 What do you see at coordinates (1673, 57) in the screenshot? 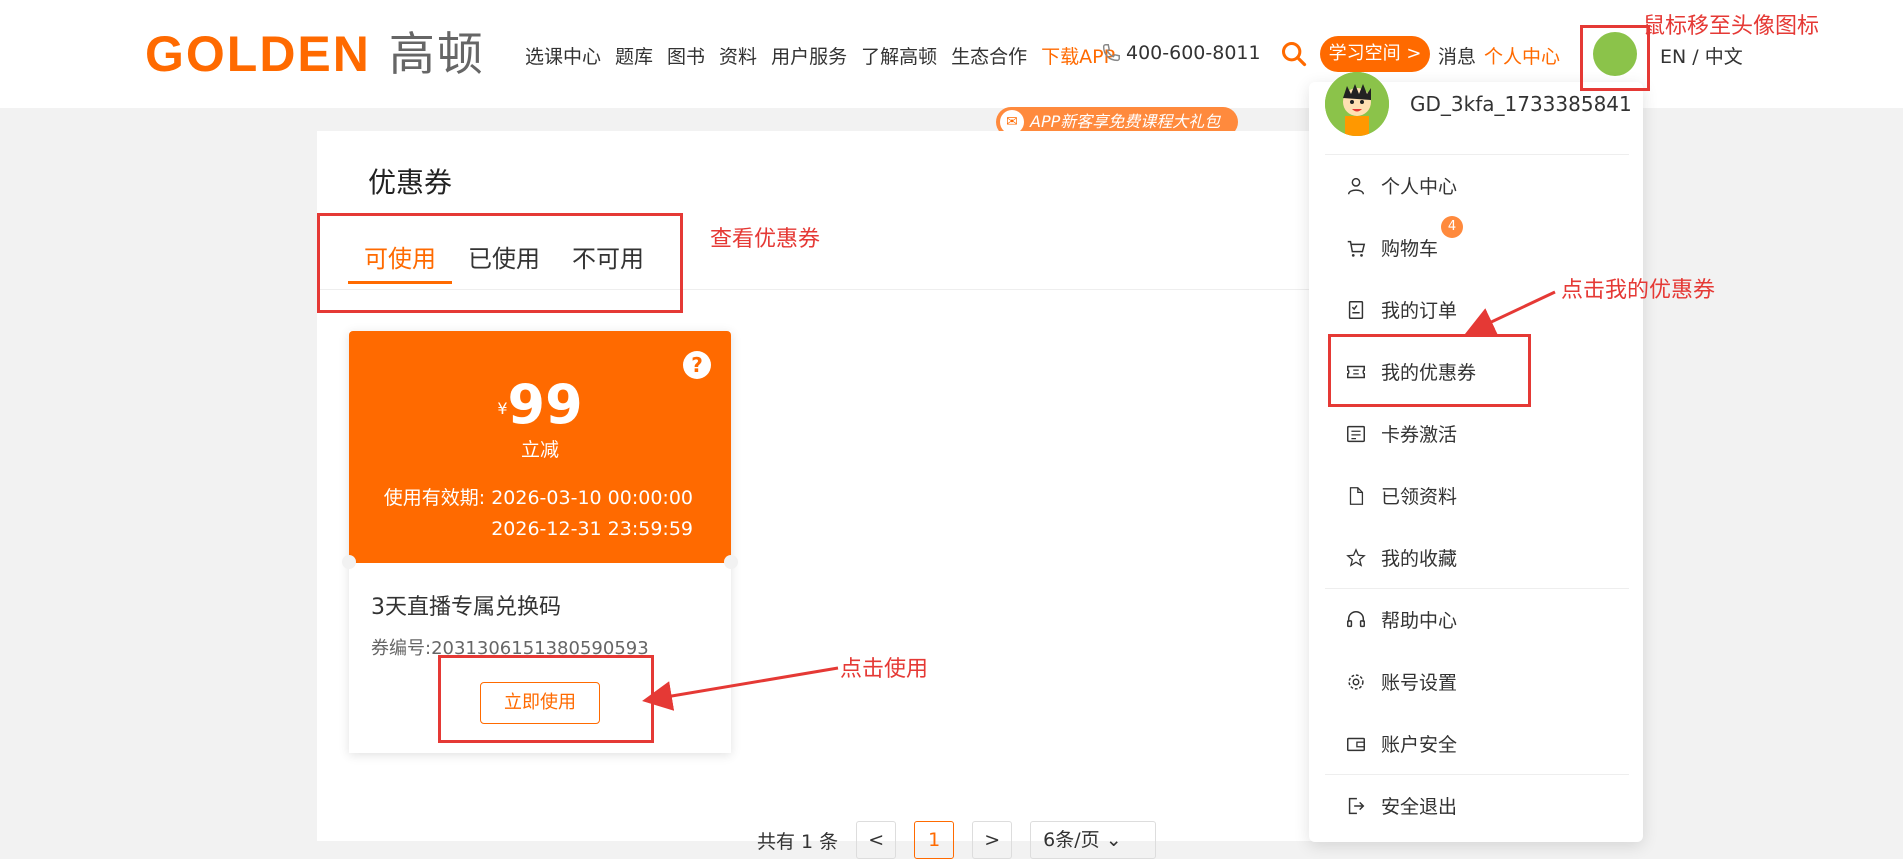
I see `lang-en: EN` at bounding box center [1673, 57].